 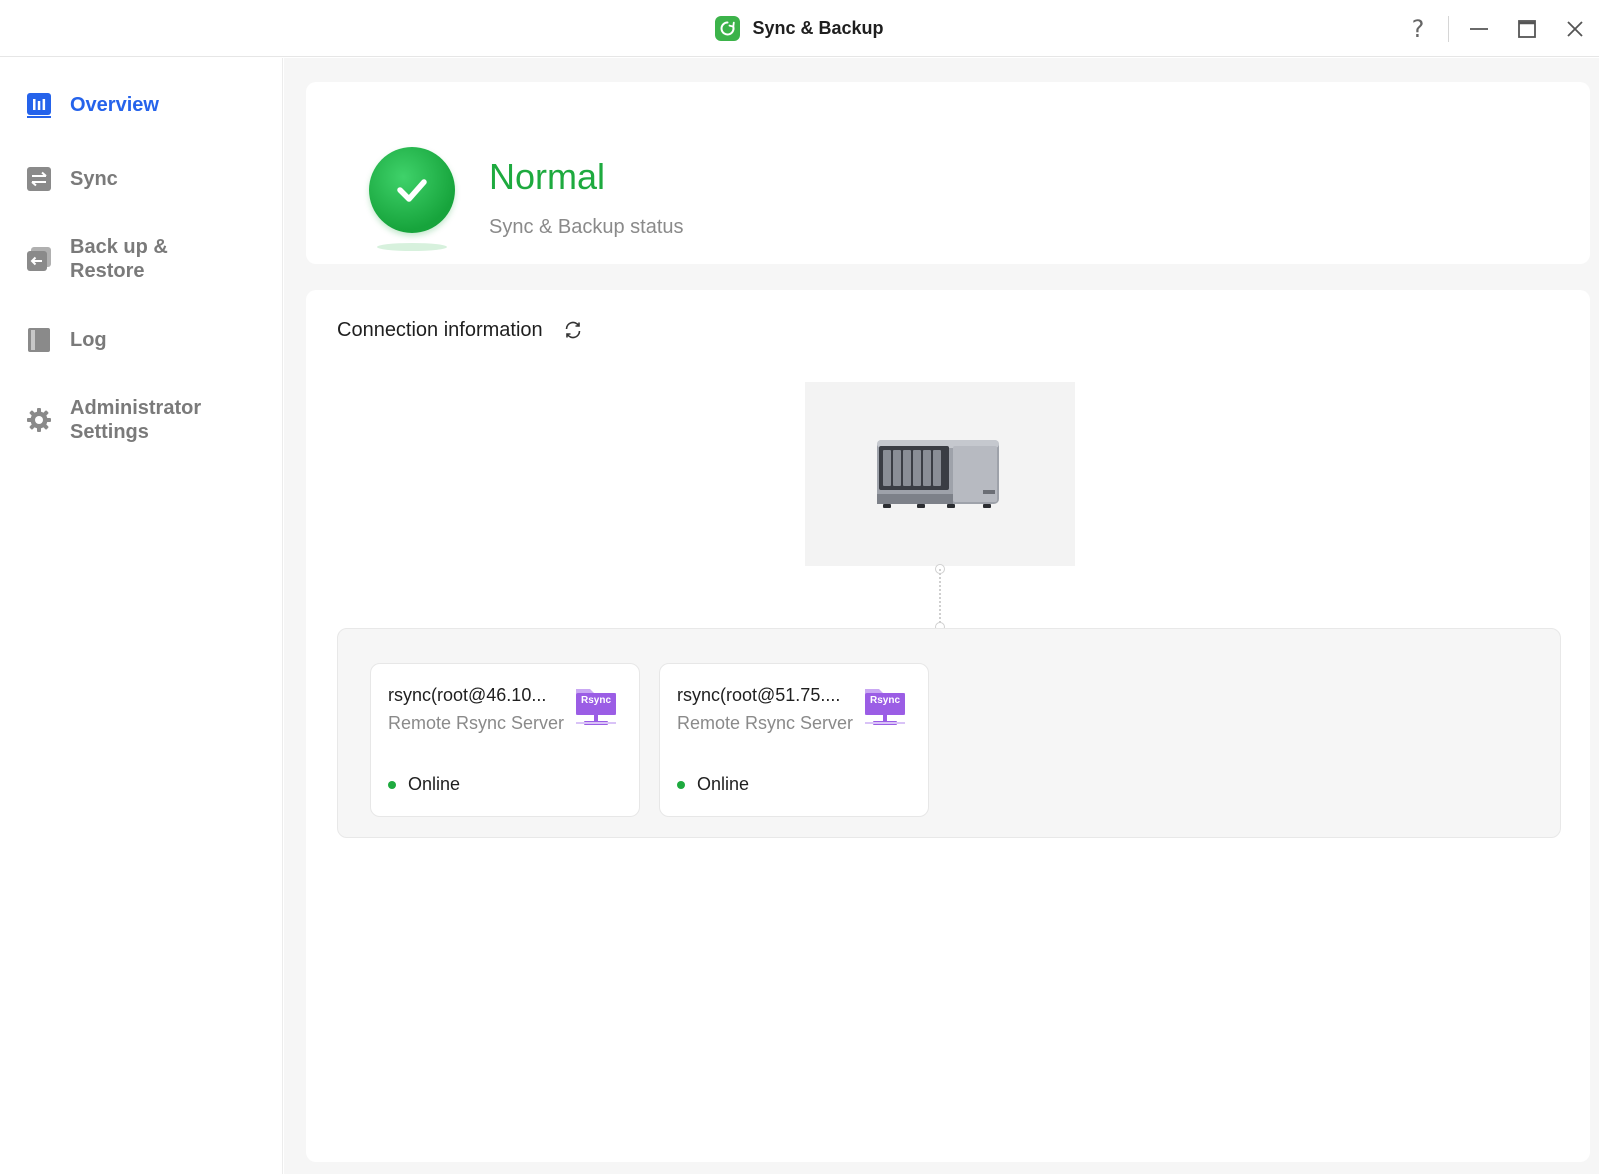 I want to click on minimize-icon, so click(x=1479, y=28).